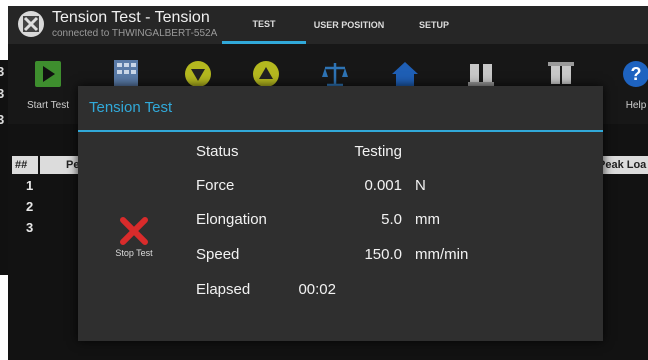 The height and width of the screenshot is (360, 648). What do you see at coordinates (420, 185) in the screenshot?
I see `force-unit: N` at bounding box center [420, 185].